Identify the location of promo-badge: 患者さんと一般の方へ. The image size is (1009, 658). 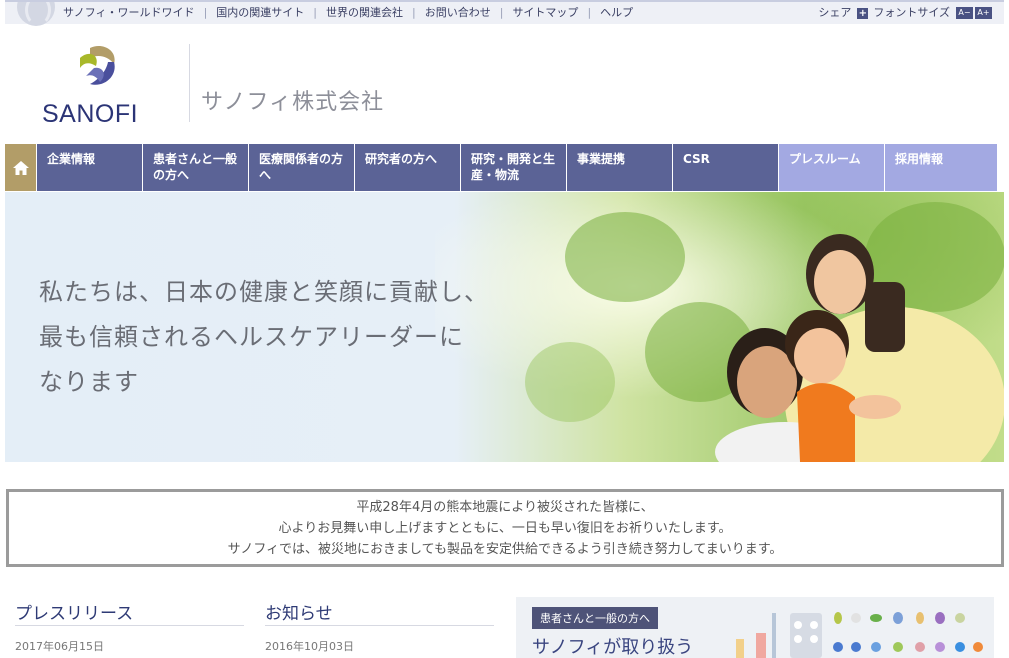
(595, 618).